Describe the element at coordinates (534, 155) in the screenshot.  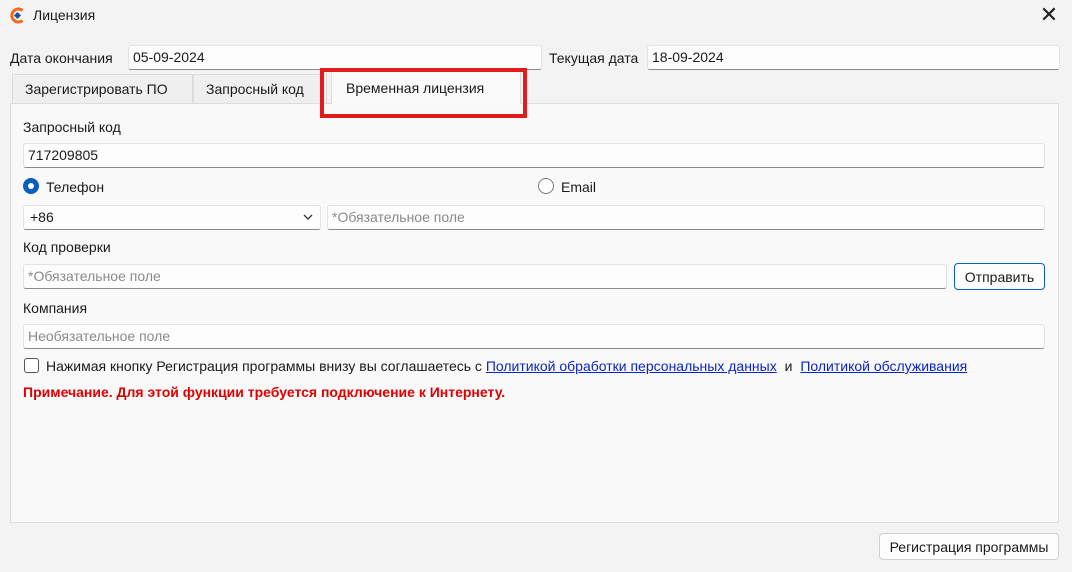
I see `request-code-field: 717209805` at that location.